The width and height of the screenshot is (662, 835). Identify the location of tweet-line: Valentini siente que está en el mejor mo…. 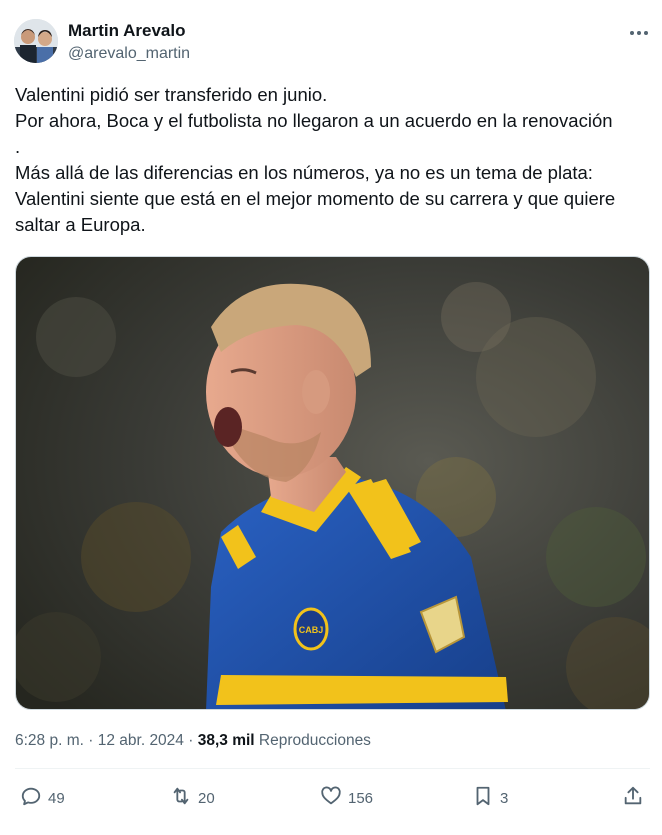
(315, 198).